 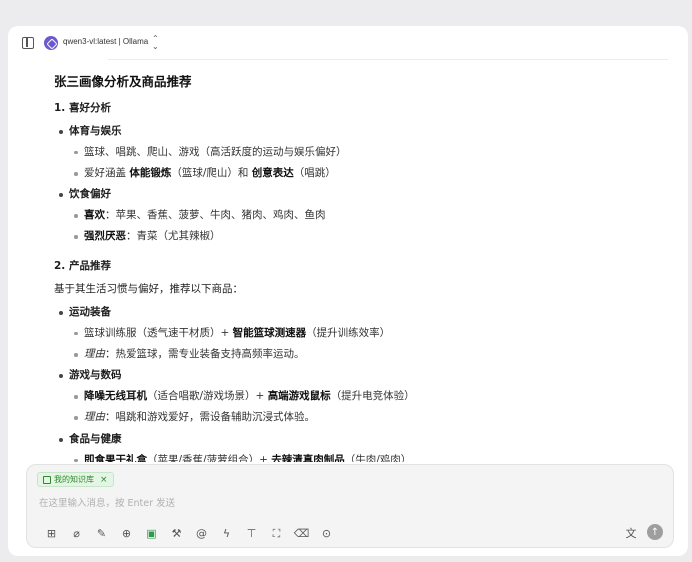 What do you see at coordinates (364, 354) in the screenshot?
I see `list-item: 理由：热爱篮球，需专业装备支持高频率运动。` at bounding box center [364, 354].